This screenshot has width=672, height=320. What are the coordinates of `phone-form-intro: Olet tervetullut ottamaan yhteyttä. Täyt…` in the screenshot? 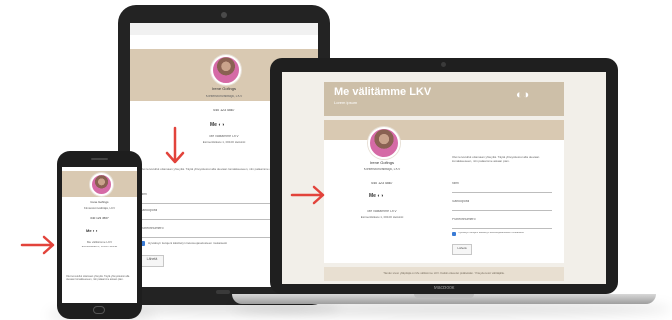 It's located at (98, 278).